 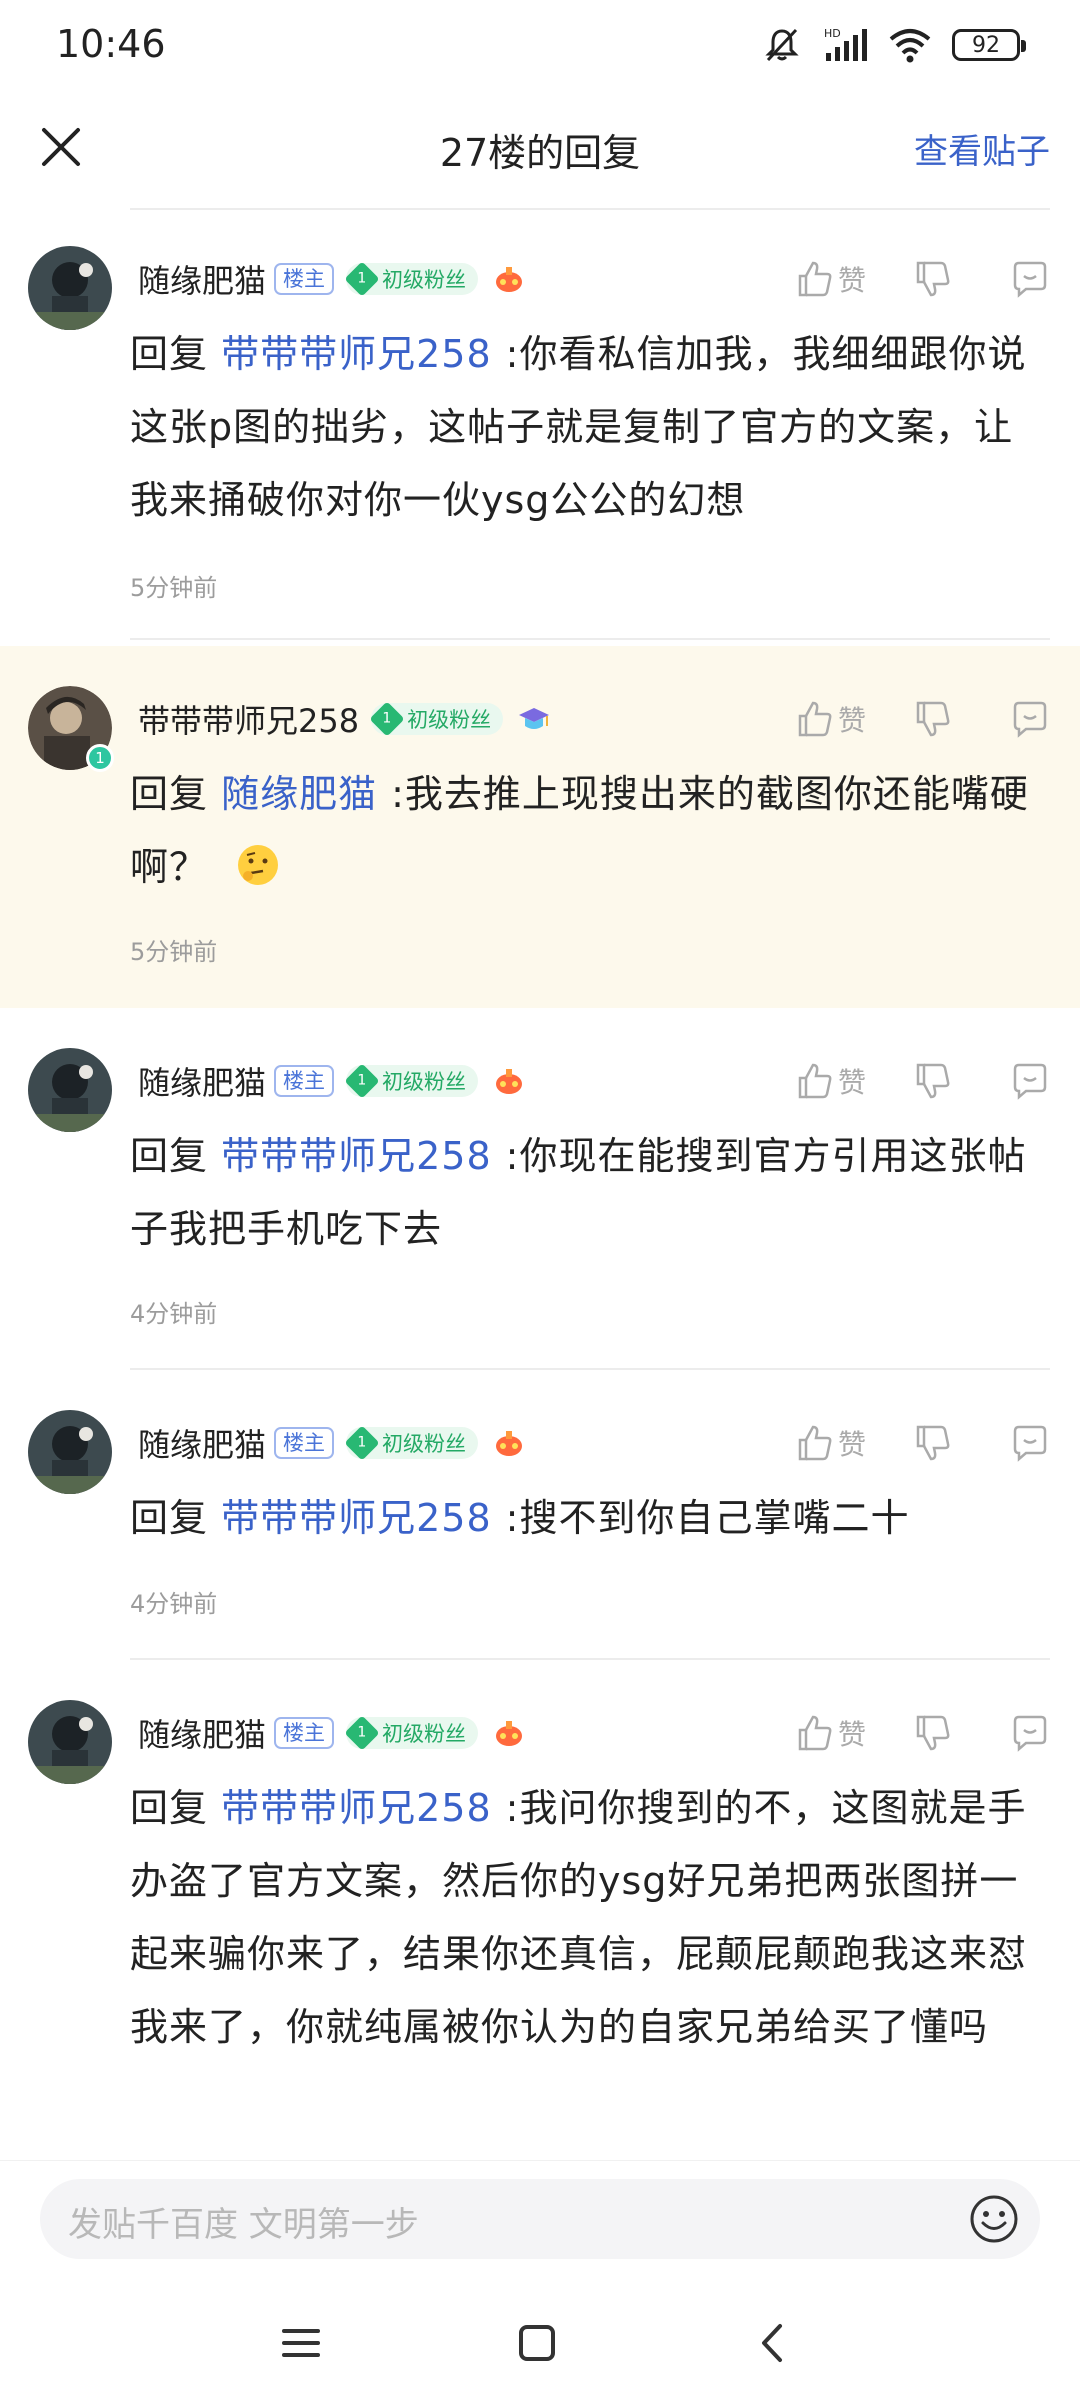 What do you see at coordinates (707, 1518) in the screenshot?
I see `reply-body: :搜不到你自己掌嘴二十` at bounding box center [707, 1518].